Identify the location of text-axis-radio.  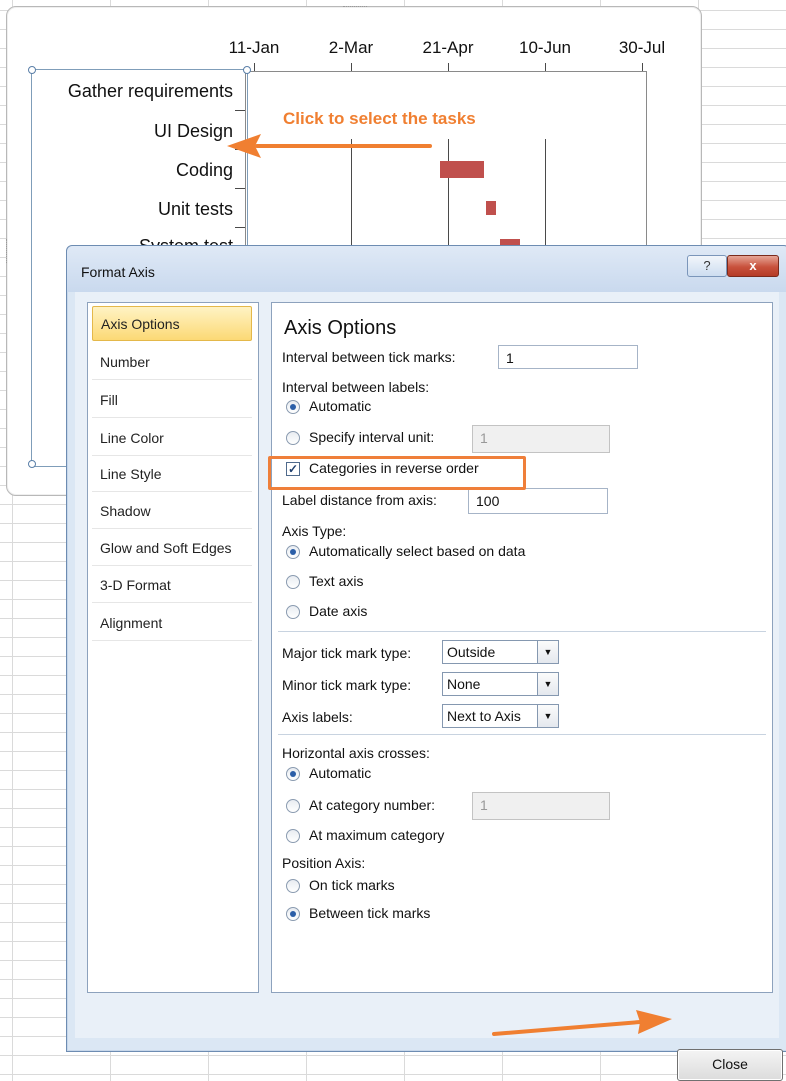
(293, 582).